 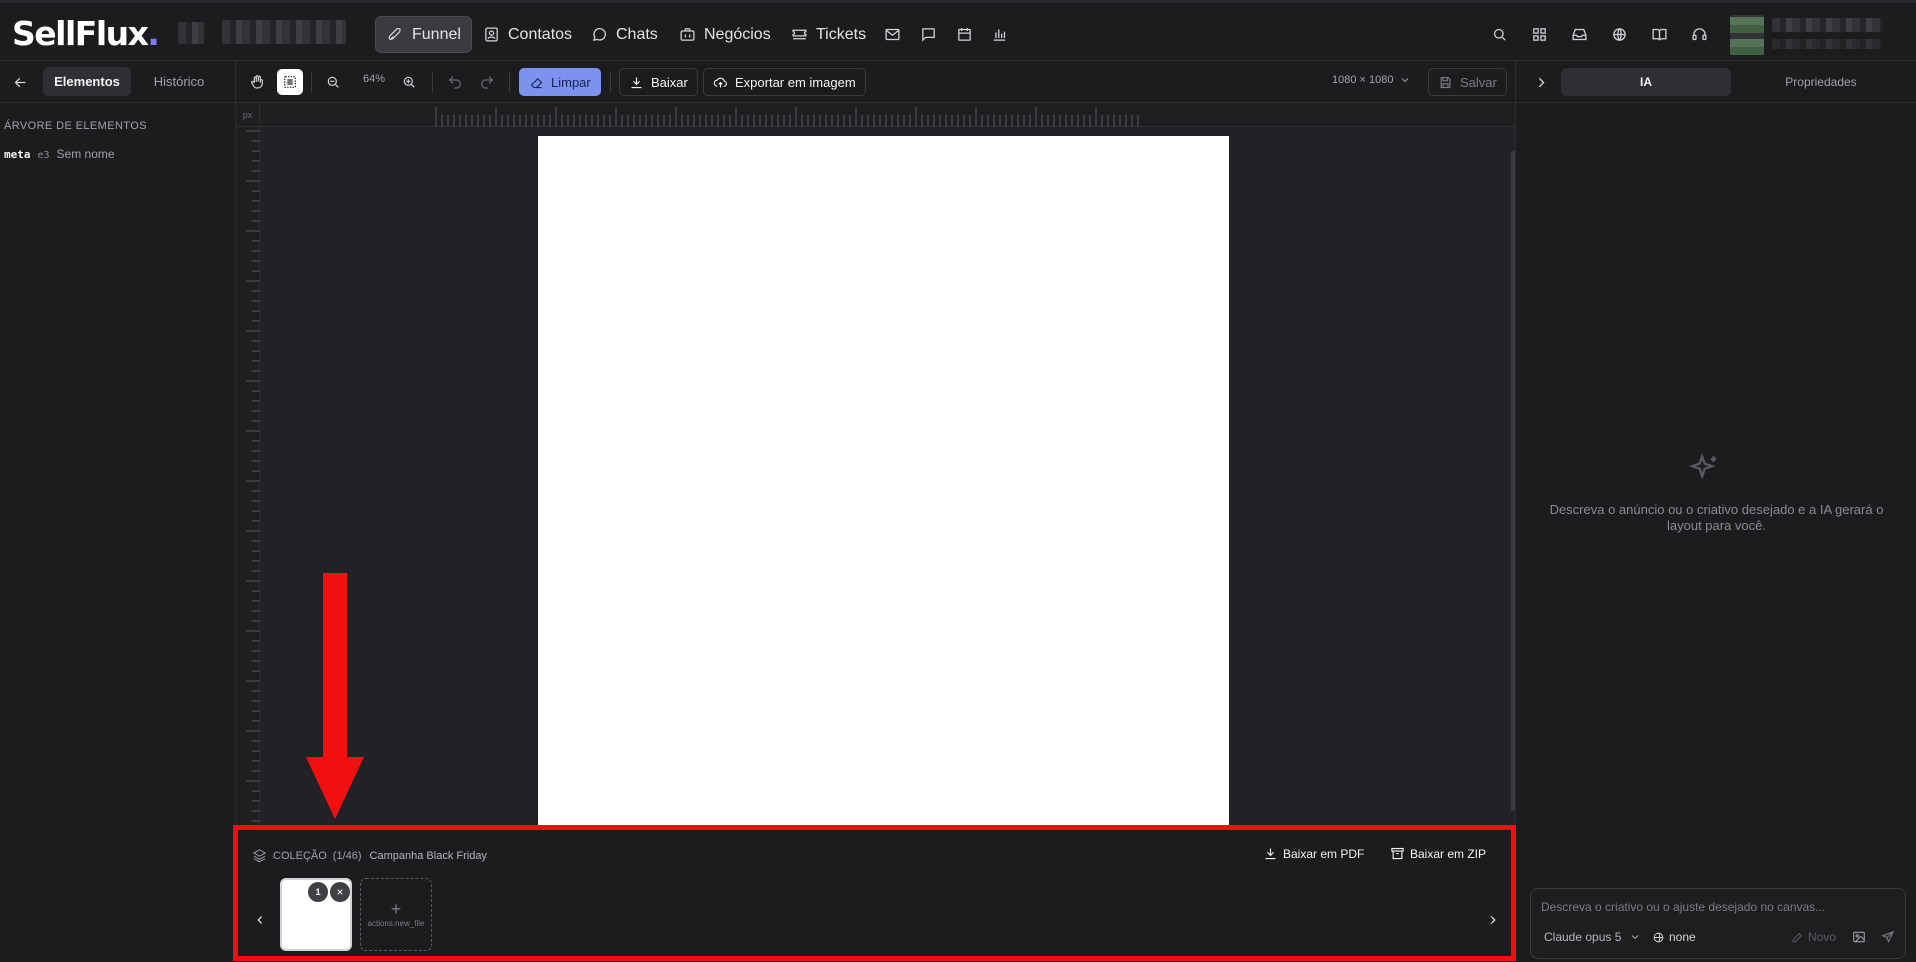 What do you see at coordinates (1718, 923) in the screenshot?
I see `ai-prompt-box: Claude opus 5 none Novo` at bounding box center [1718, 923].